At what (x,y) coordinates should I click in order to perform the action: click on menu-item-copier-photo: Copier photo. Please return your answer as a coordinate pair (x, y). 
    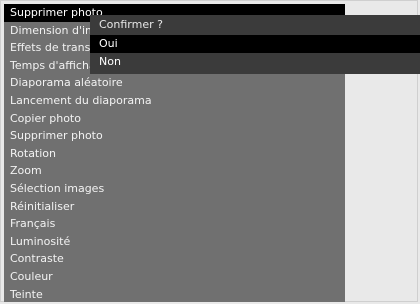
    Looking at the image, I should click on (174, 119).